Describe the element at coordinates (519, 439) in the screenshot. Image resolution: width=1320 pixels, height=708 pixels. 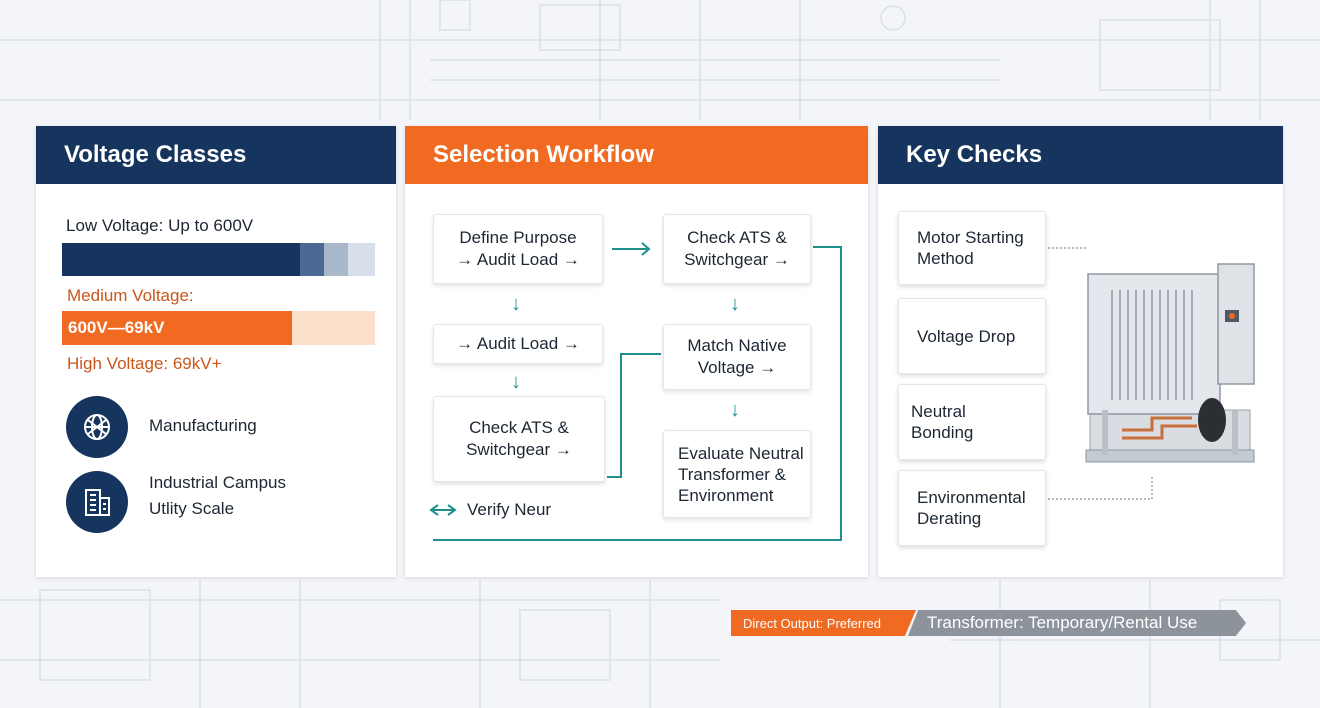
I see `workflow-step-check-ats-left: Check ATS & Switchgear →` at that location.